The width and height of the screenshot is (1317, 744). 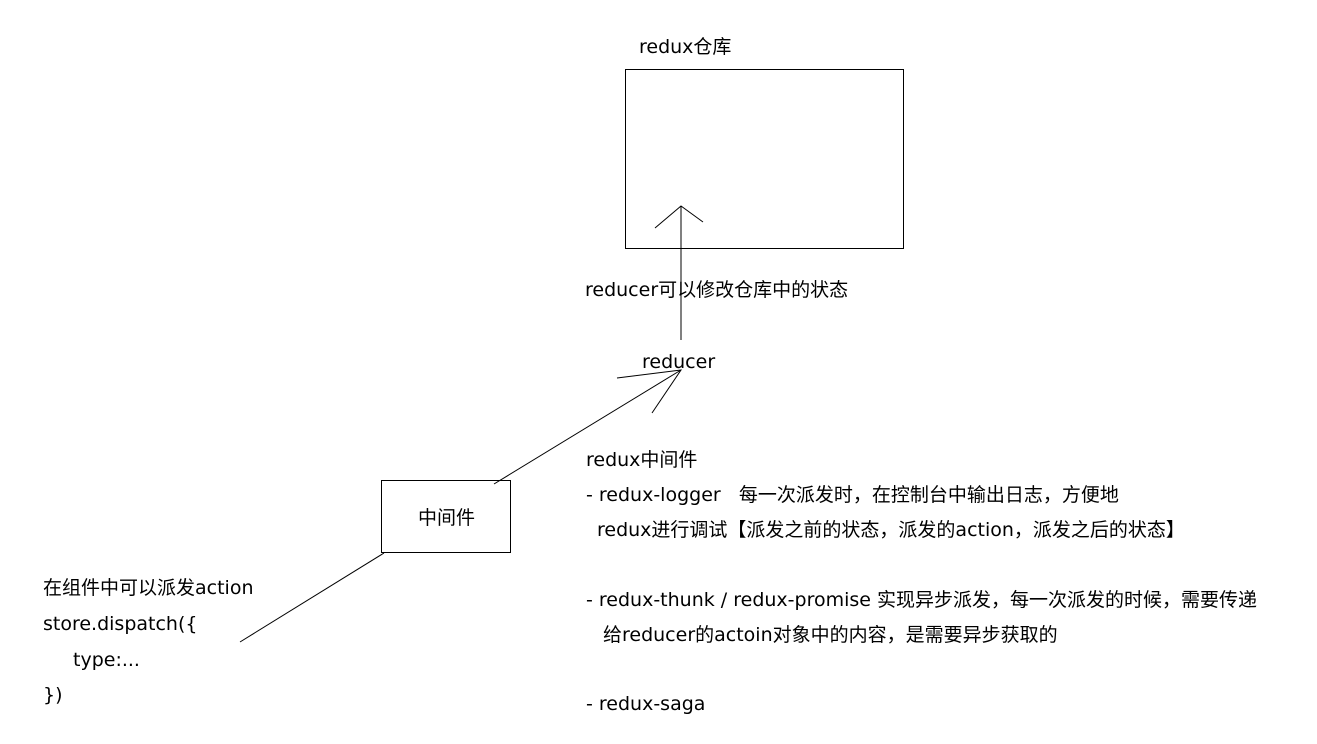 I want to click on component-to-middleware-line, so click(x=312, y=597).